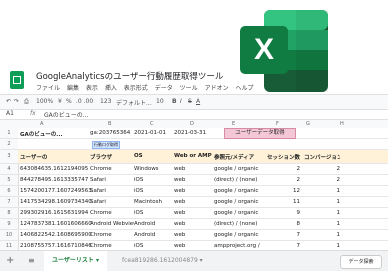  Describe the element at coordinates (48, 88) in the screenshot. I see `menu-file: ファイル` at that location.